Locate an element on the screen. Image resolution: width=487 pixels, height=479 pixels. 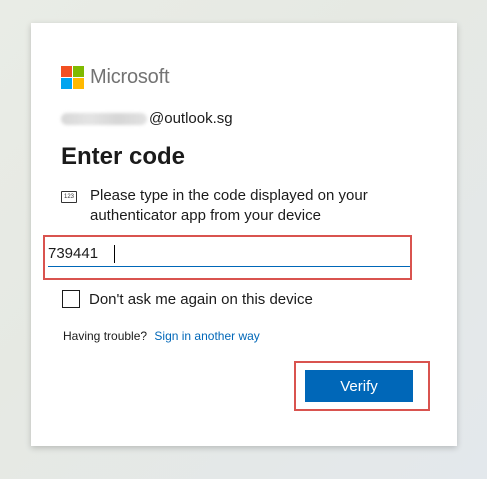
page-title: Enter code is located at coordinates (123, 156).